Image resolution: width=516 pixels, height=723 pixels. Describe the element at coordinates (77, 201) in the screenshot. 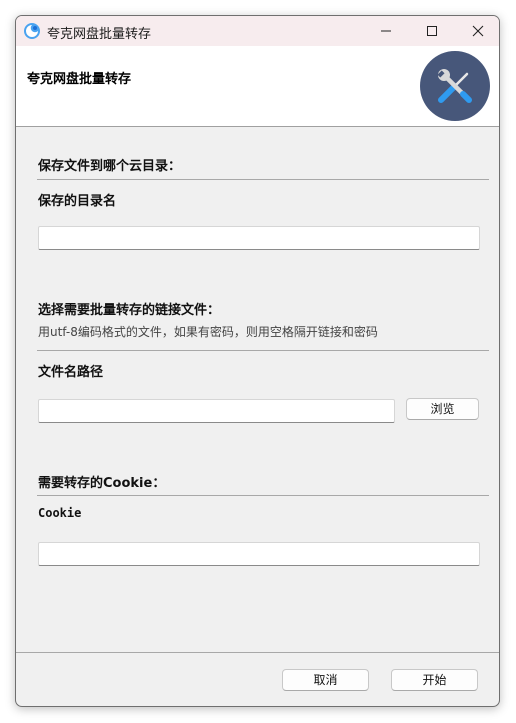

I see `save-dir-label: 保存的目录名` at that location.